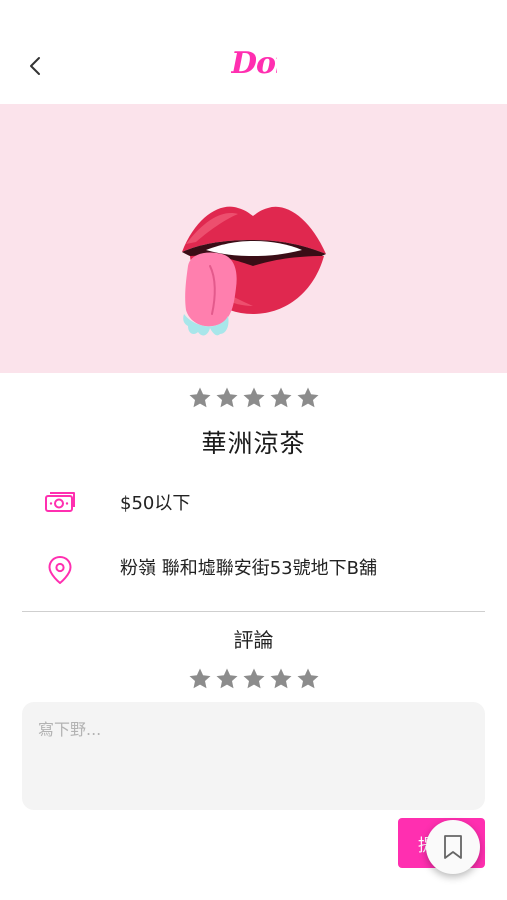 This screenshot has width=507, height=900. I want to click on price-row: $50以下, so click(253, 504).